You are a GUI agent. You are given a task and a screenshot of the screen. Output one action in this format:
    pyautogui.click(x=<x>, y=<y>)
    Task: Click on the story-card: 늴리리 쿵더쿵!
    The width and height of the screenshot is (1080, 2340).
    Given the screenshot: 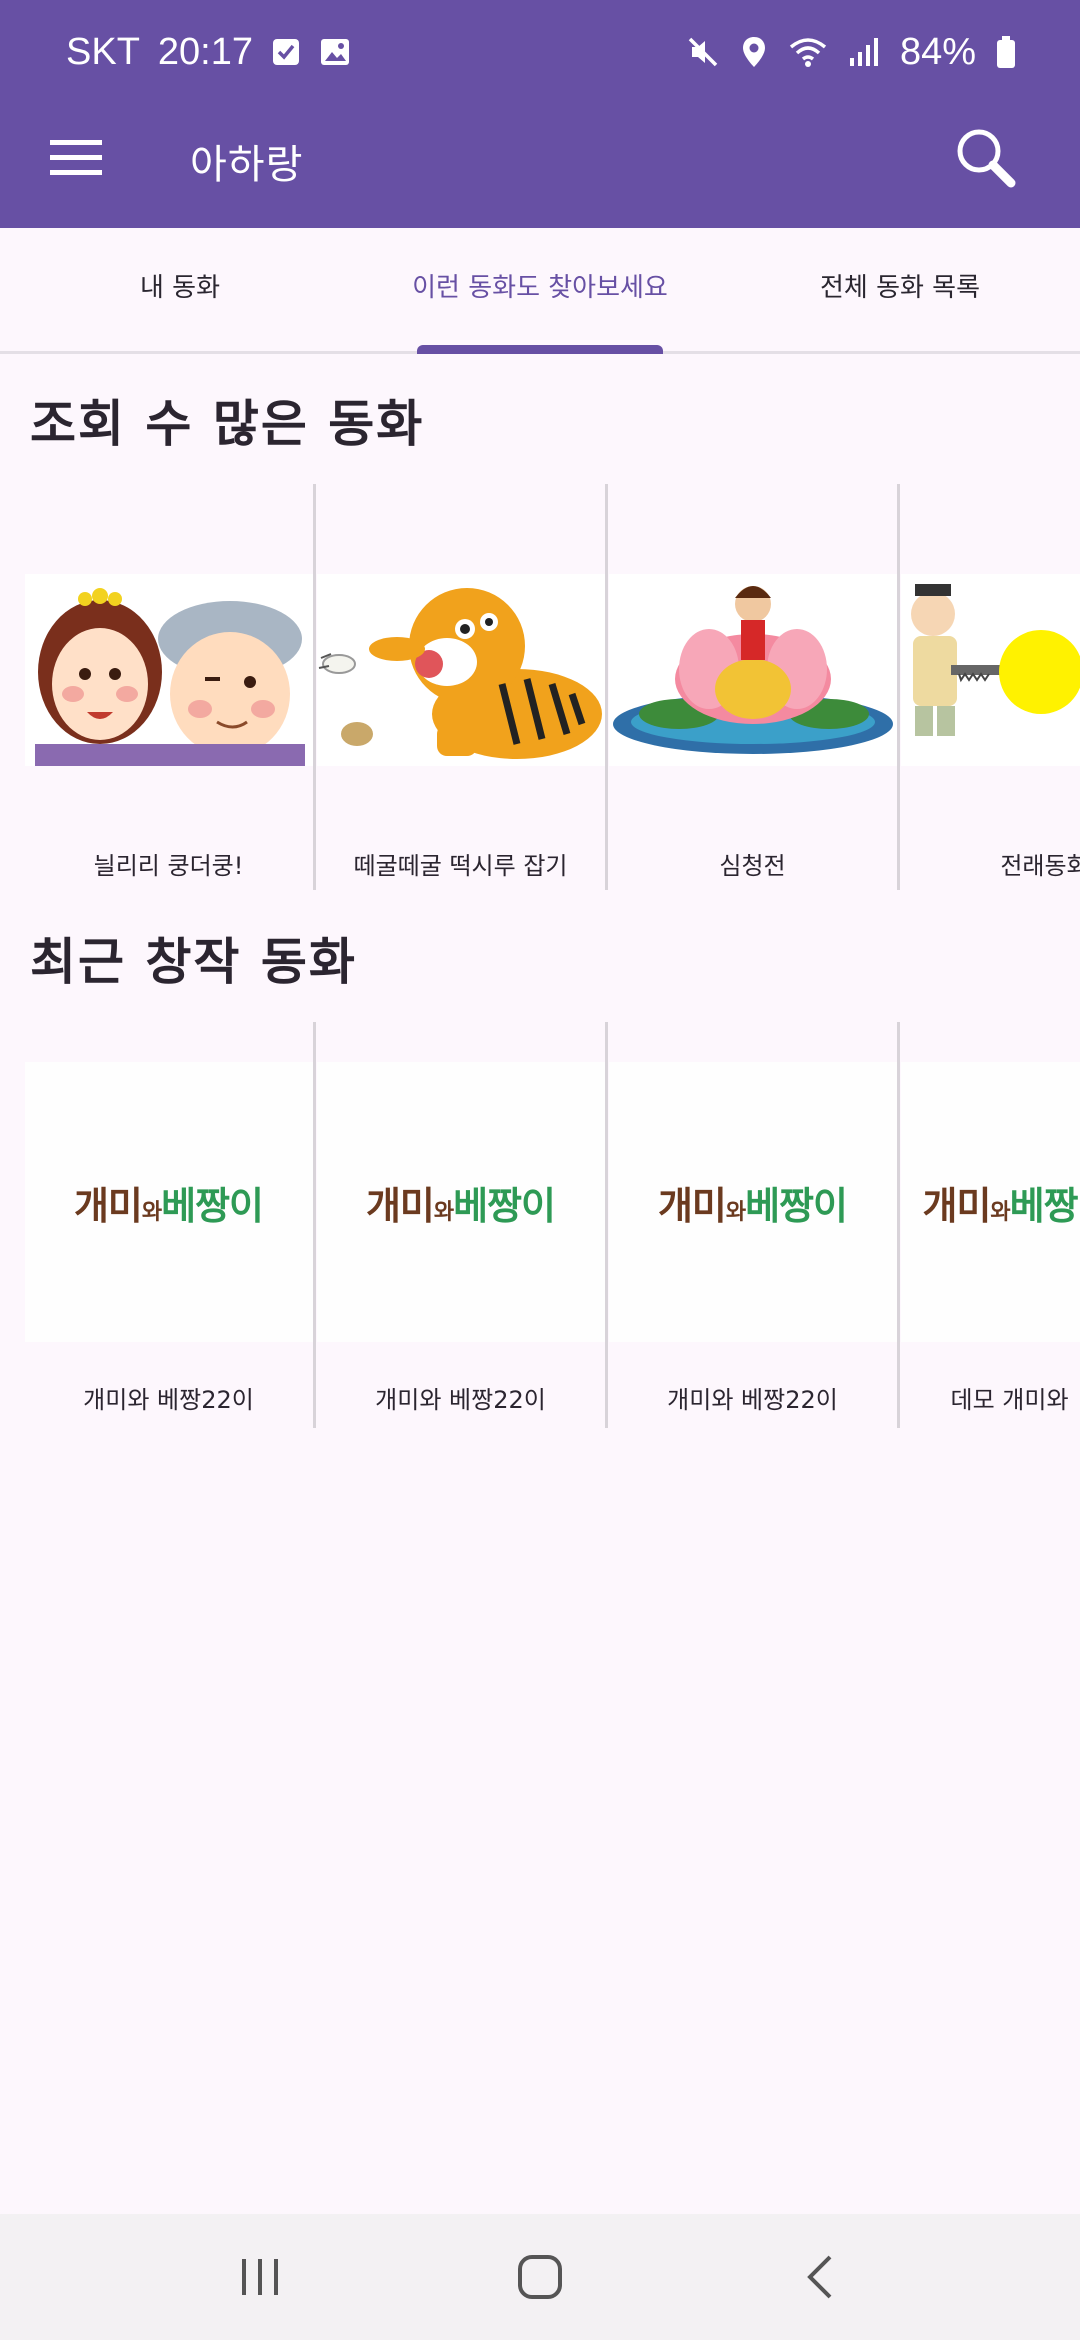 What is the action you would take?
    pyautogui.click(x=170, y=687)
    